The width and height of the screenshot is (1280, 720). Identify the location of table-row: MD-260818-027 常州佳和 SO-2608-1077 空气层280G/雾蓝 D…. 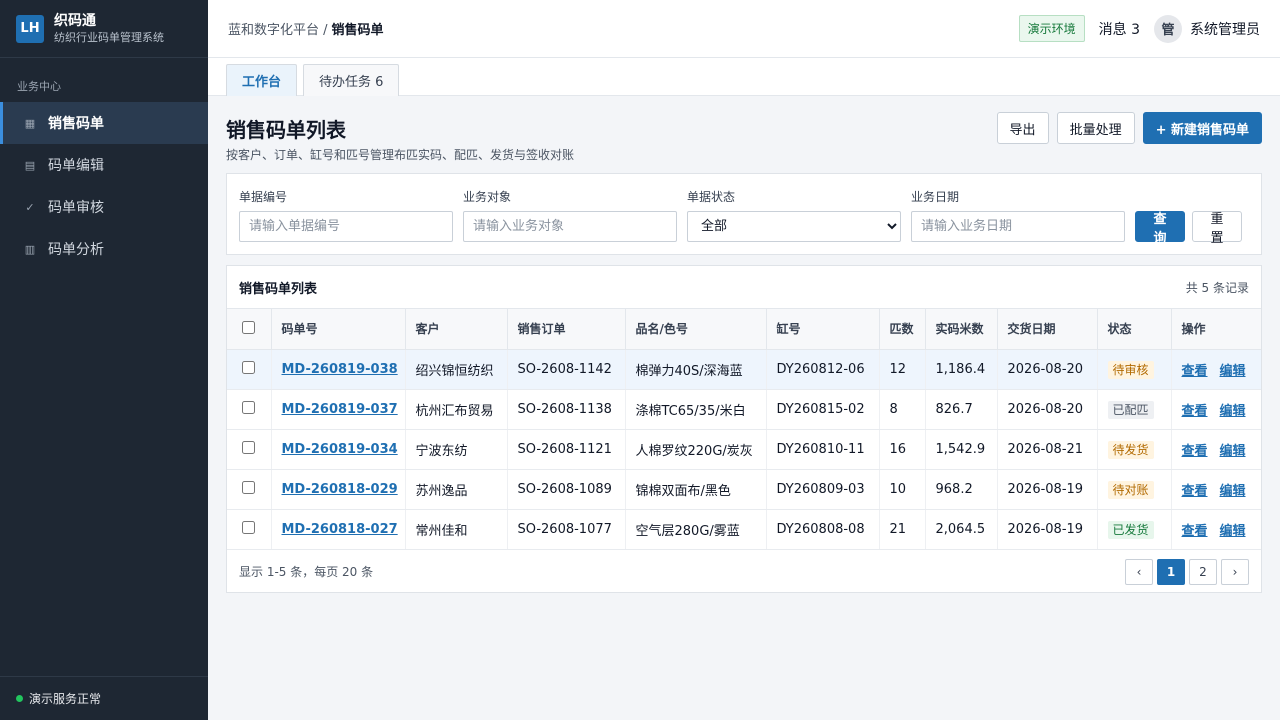
(744, 529).